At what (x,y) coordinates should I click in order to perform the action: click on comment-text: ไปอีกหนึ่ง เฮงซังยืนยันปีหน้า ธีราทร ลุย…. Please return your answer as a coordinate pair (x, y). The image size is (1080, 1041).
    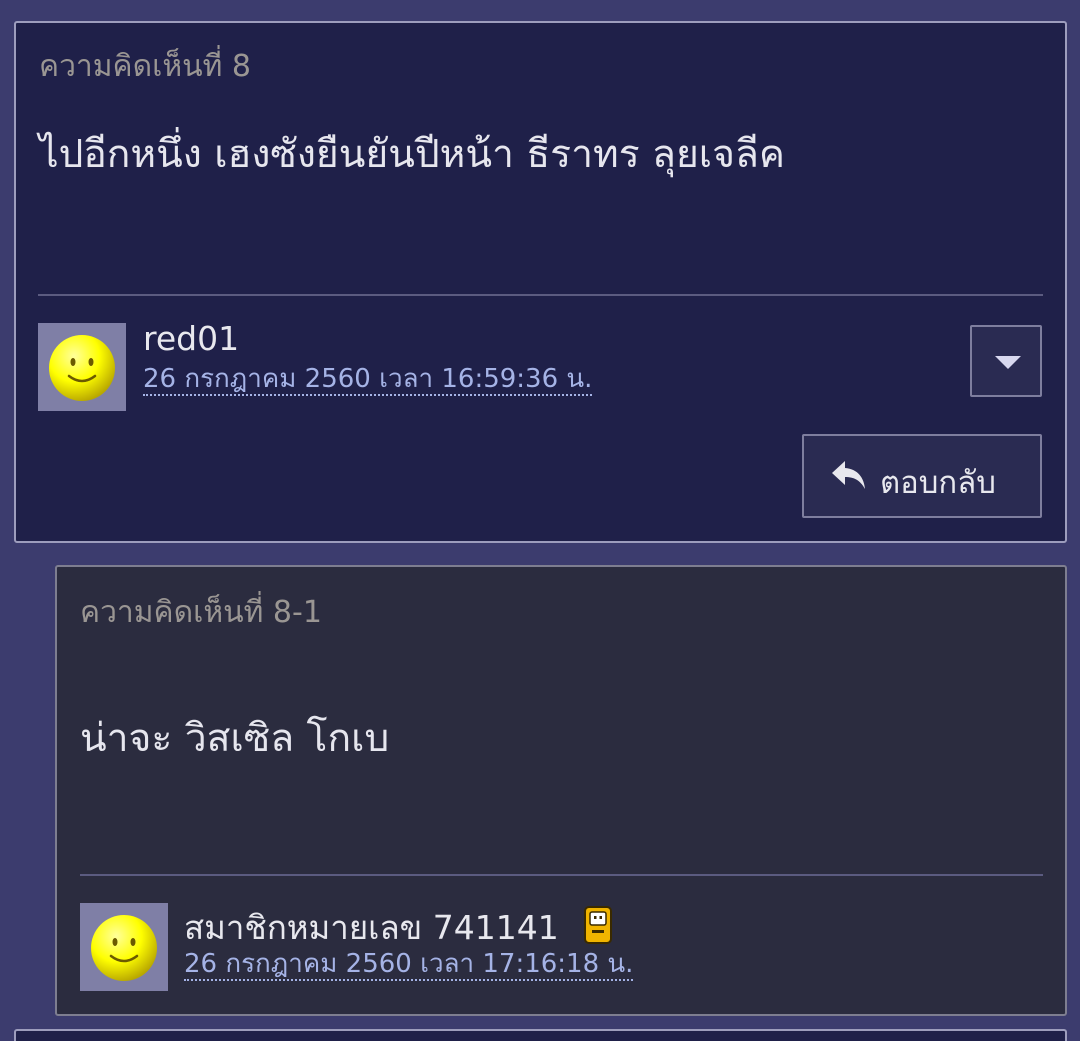
    Looking at the image, I should click on (412, 154).